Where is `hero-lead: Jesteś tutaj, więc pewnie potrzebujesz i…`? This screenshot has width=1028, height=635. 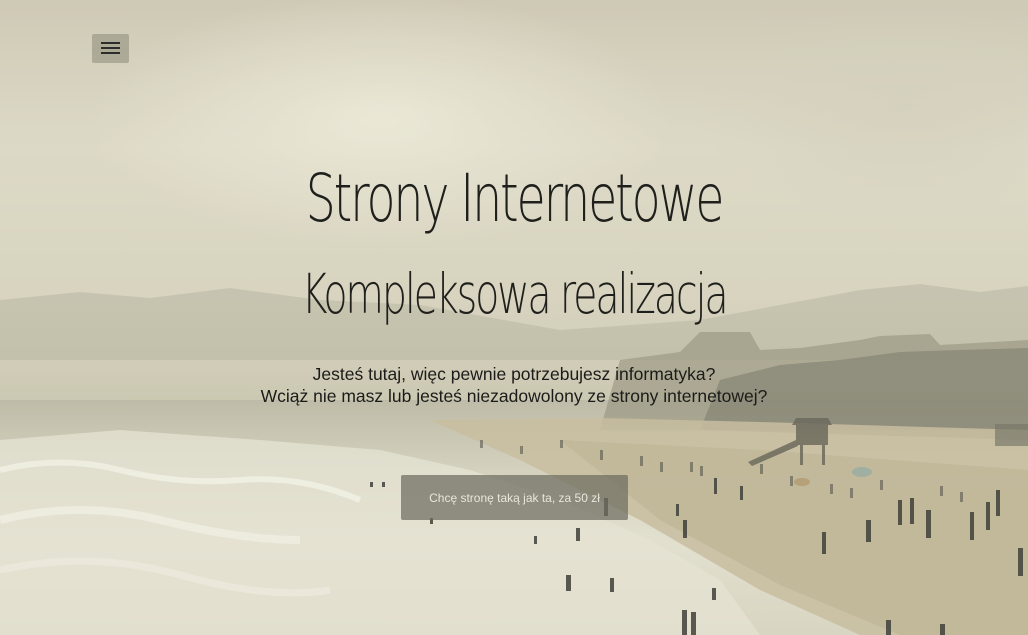
hero-lead: Jesteś tutaj, więc pewnie potrzebujesz i… is located at coordinates (514, 385).